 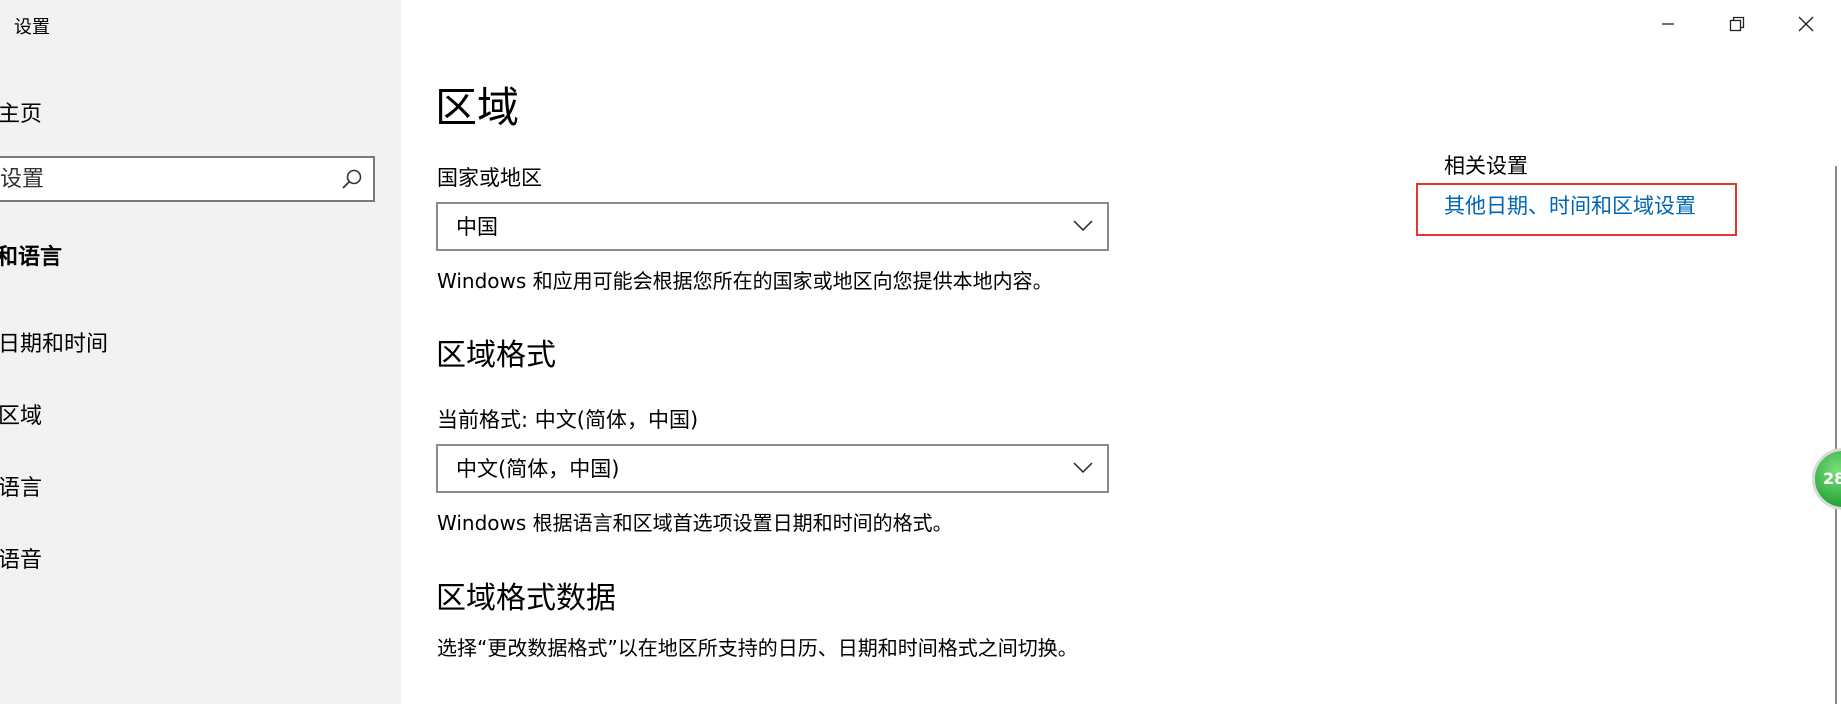 What do you see at coordinates (1836, 435) in the screenshot?
I see `scrollbar` at bounding box center [1836, 435].